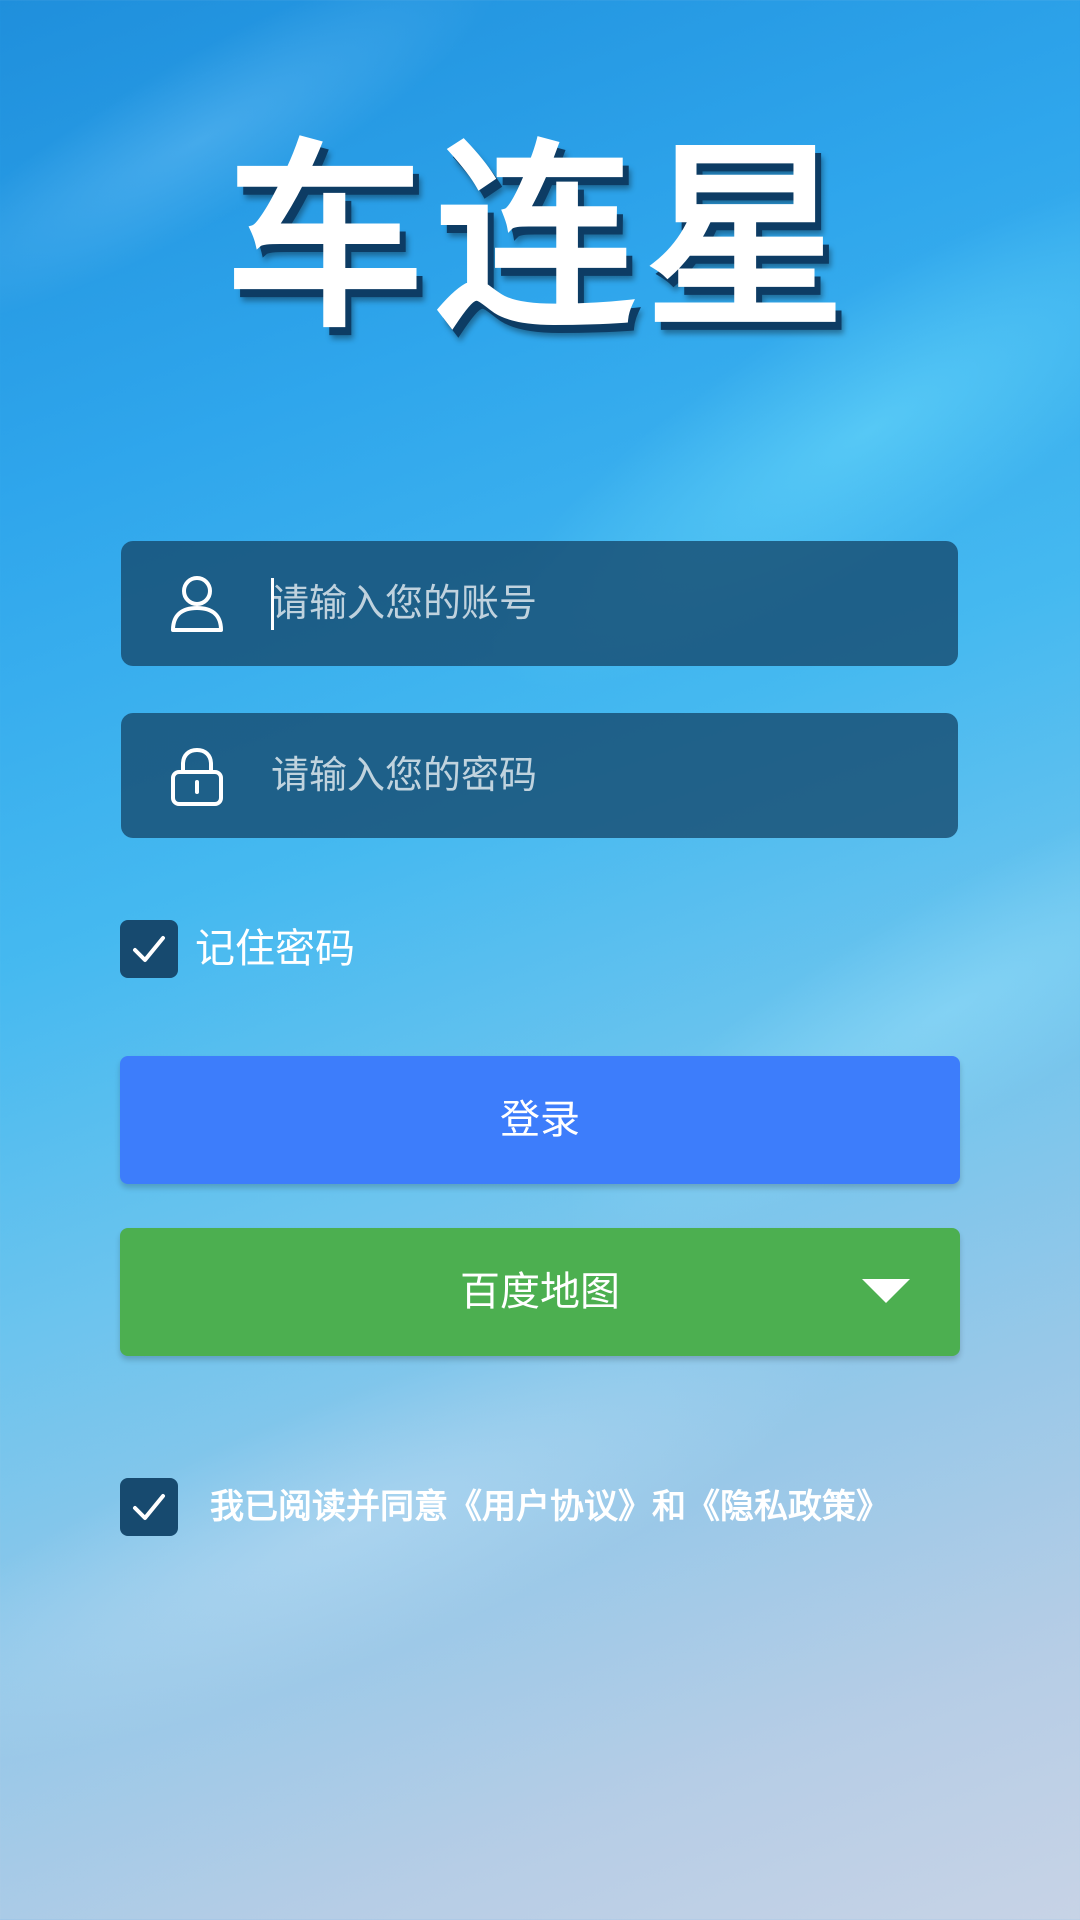 This screenshot has width=1080, height=1920. Describe the element at coordinates (404, 775) in the screenshot. I see `password-input: 请输入您的密码` at that location.